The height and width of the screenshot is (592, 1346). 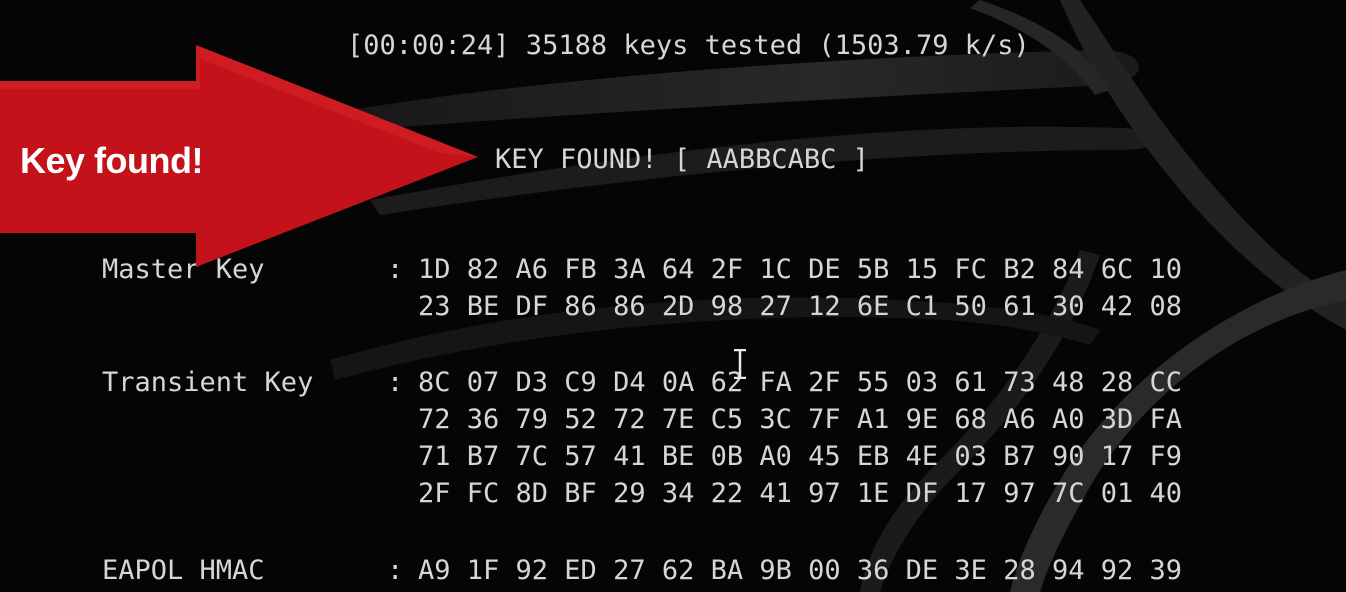 I want to click on eapol-hmac-colon: :, so click(x=395, y=570).